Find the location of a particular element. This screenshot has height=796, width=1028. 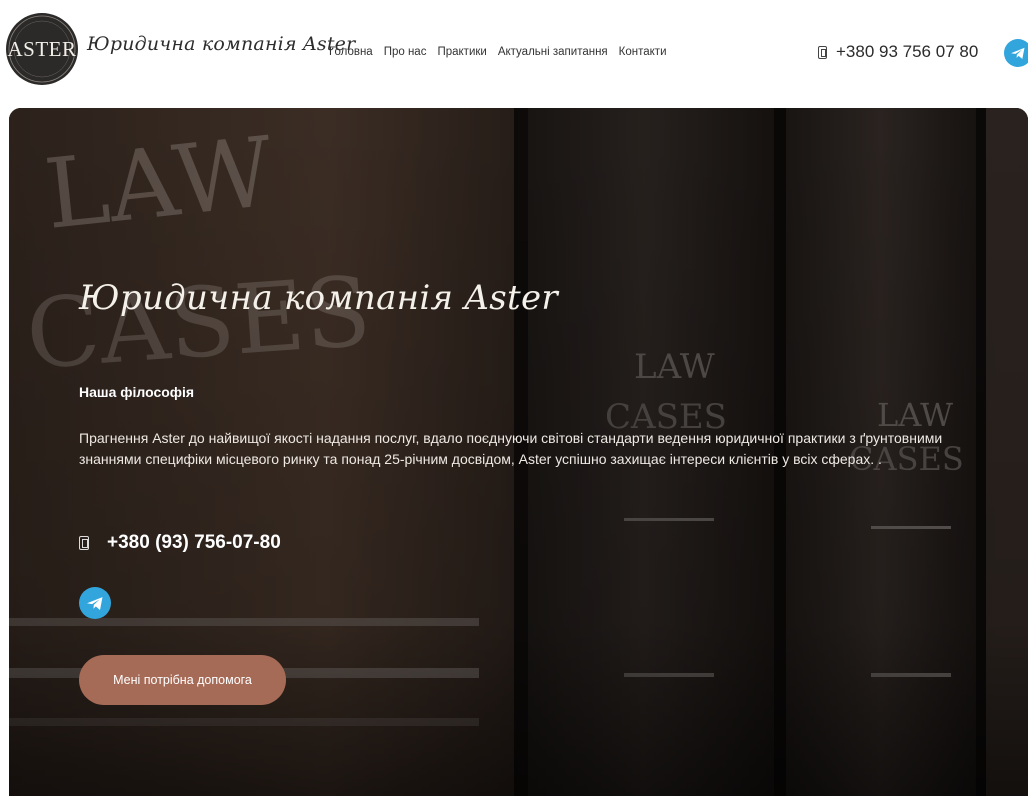

header-phone: +380 93 756 07 80 is located at coordinates (898, 52).